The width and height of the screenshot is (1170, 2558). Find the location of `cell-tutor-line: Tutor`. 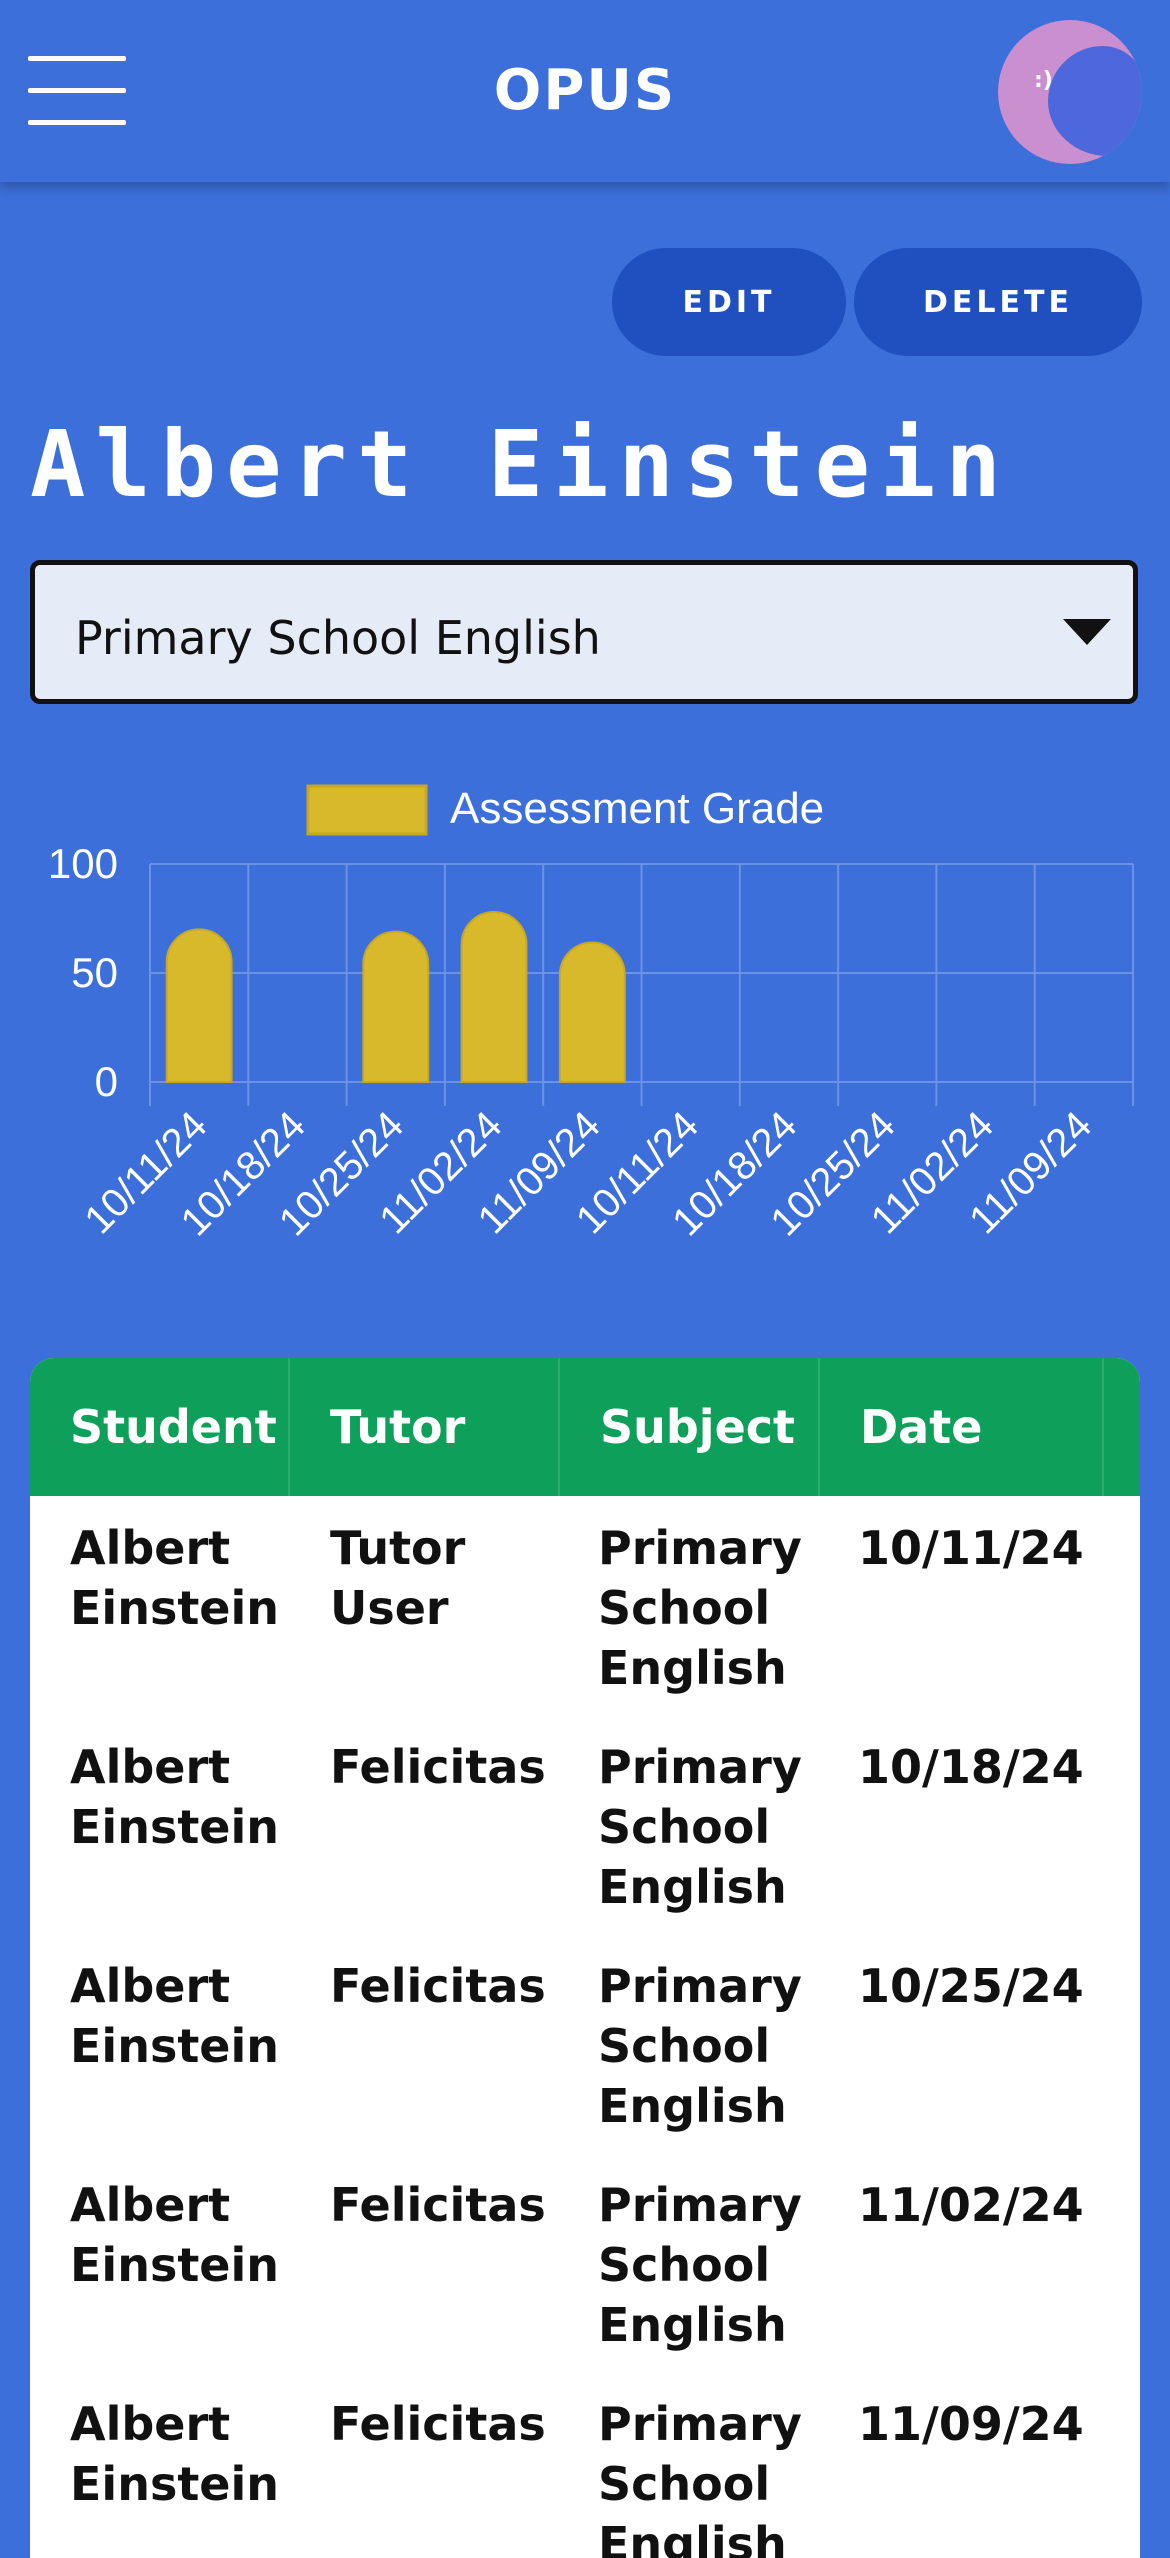

cell-tutor-line: Tutor is located at coordinates (398, 1548).